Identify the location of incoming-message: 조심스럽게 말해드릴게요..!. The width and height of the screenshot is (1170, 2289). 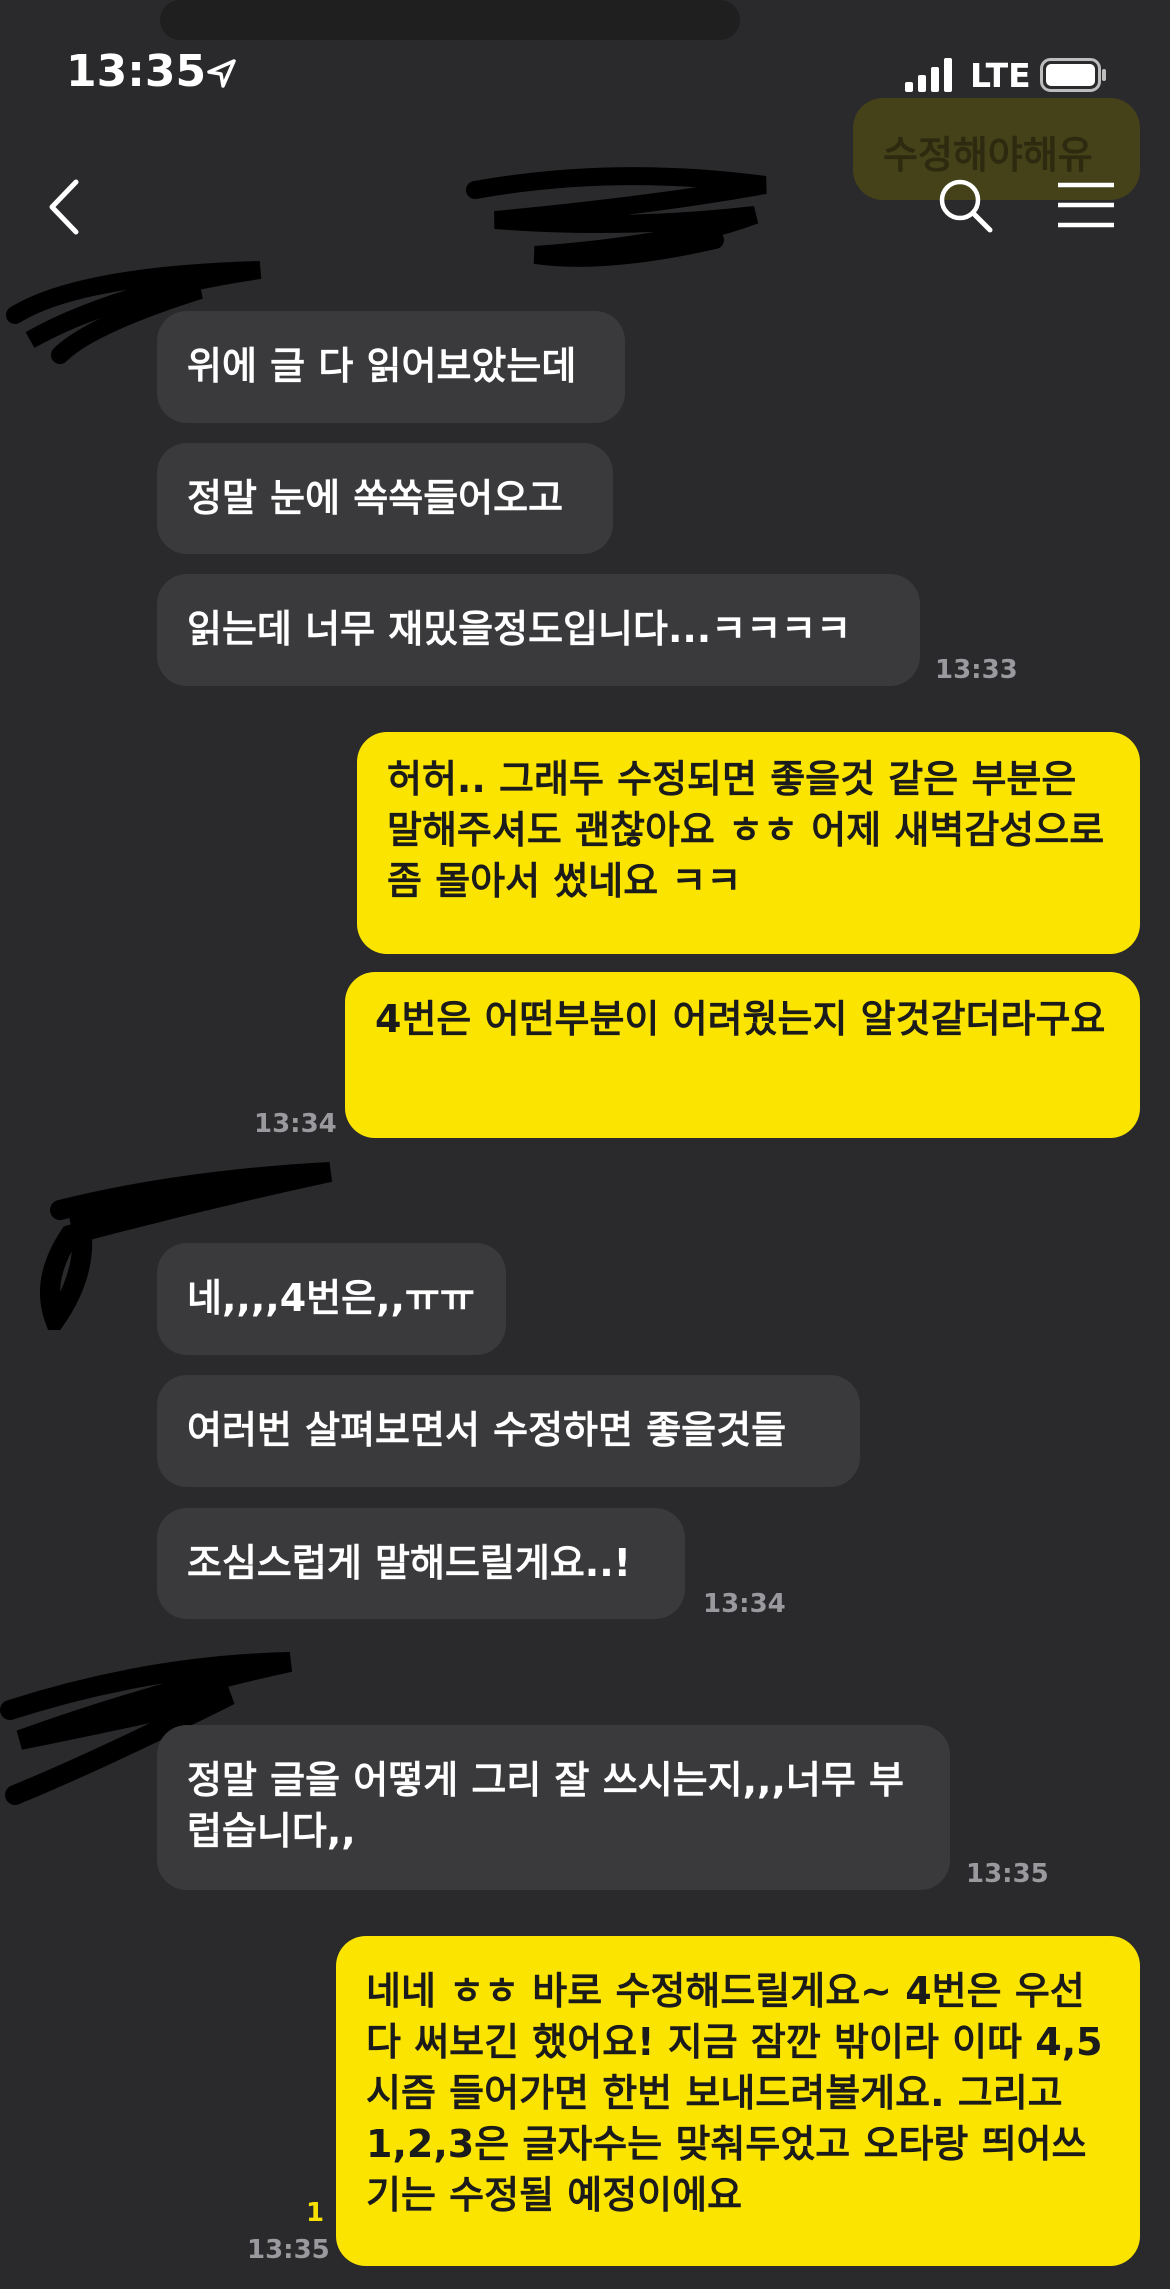
(421, 1563).